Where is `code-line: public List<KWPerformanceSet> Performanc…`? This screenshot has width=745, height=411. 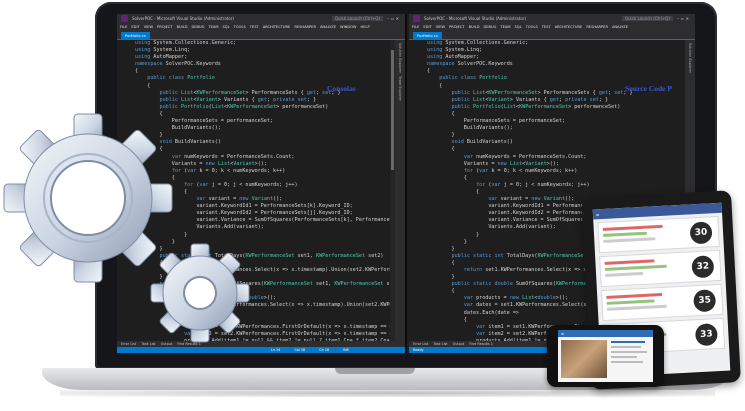
code-line: public List<KWPerformanceSet> Performanc… is located at coordinates (250, 92).